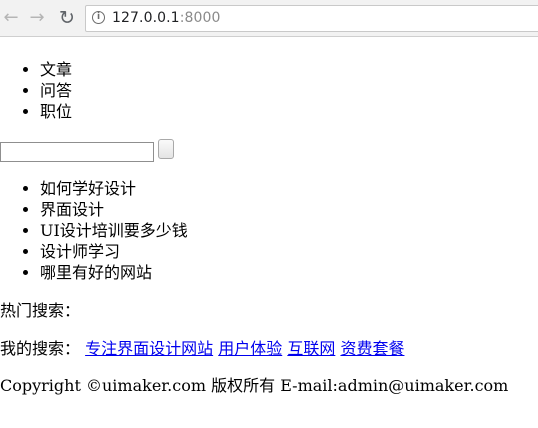  I want to click on search-input, so click(77, 152).